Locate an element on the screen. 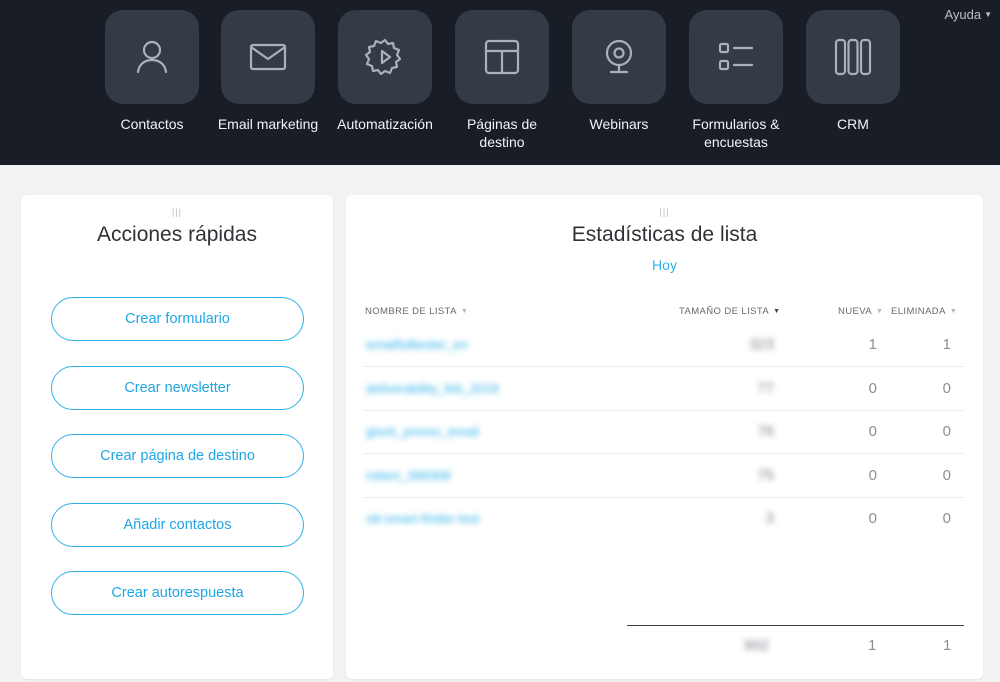 The image size is (1000, 682). chevron-down-icon: ▼ is located at coordinates (988, 14).